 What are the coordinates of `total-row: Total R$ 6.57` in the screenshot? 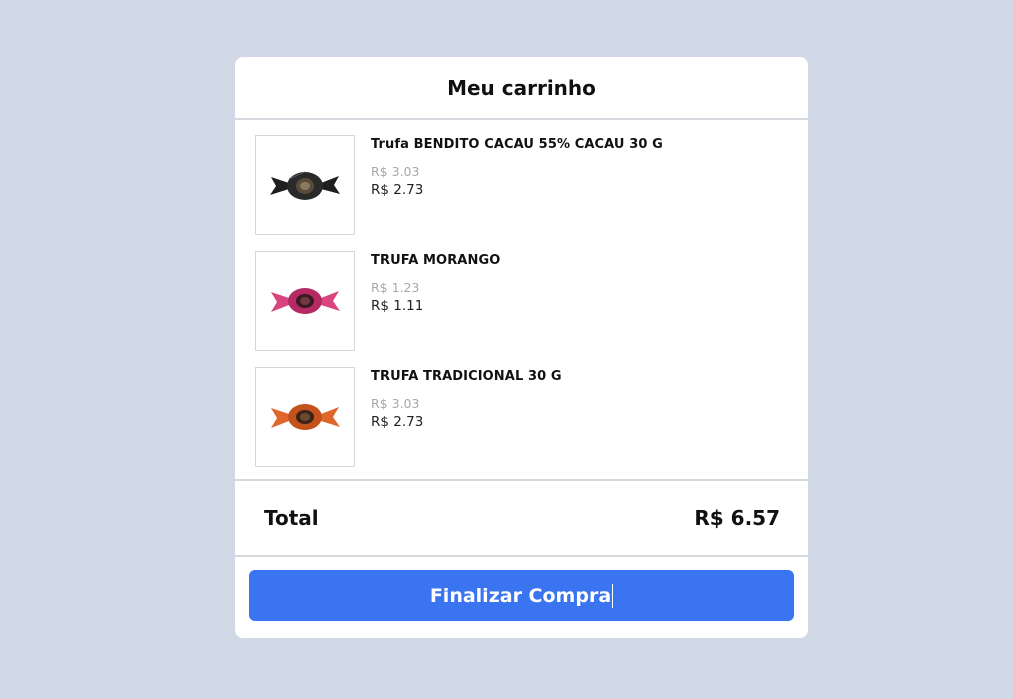 It's located at (521, 519).